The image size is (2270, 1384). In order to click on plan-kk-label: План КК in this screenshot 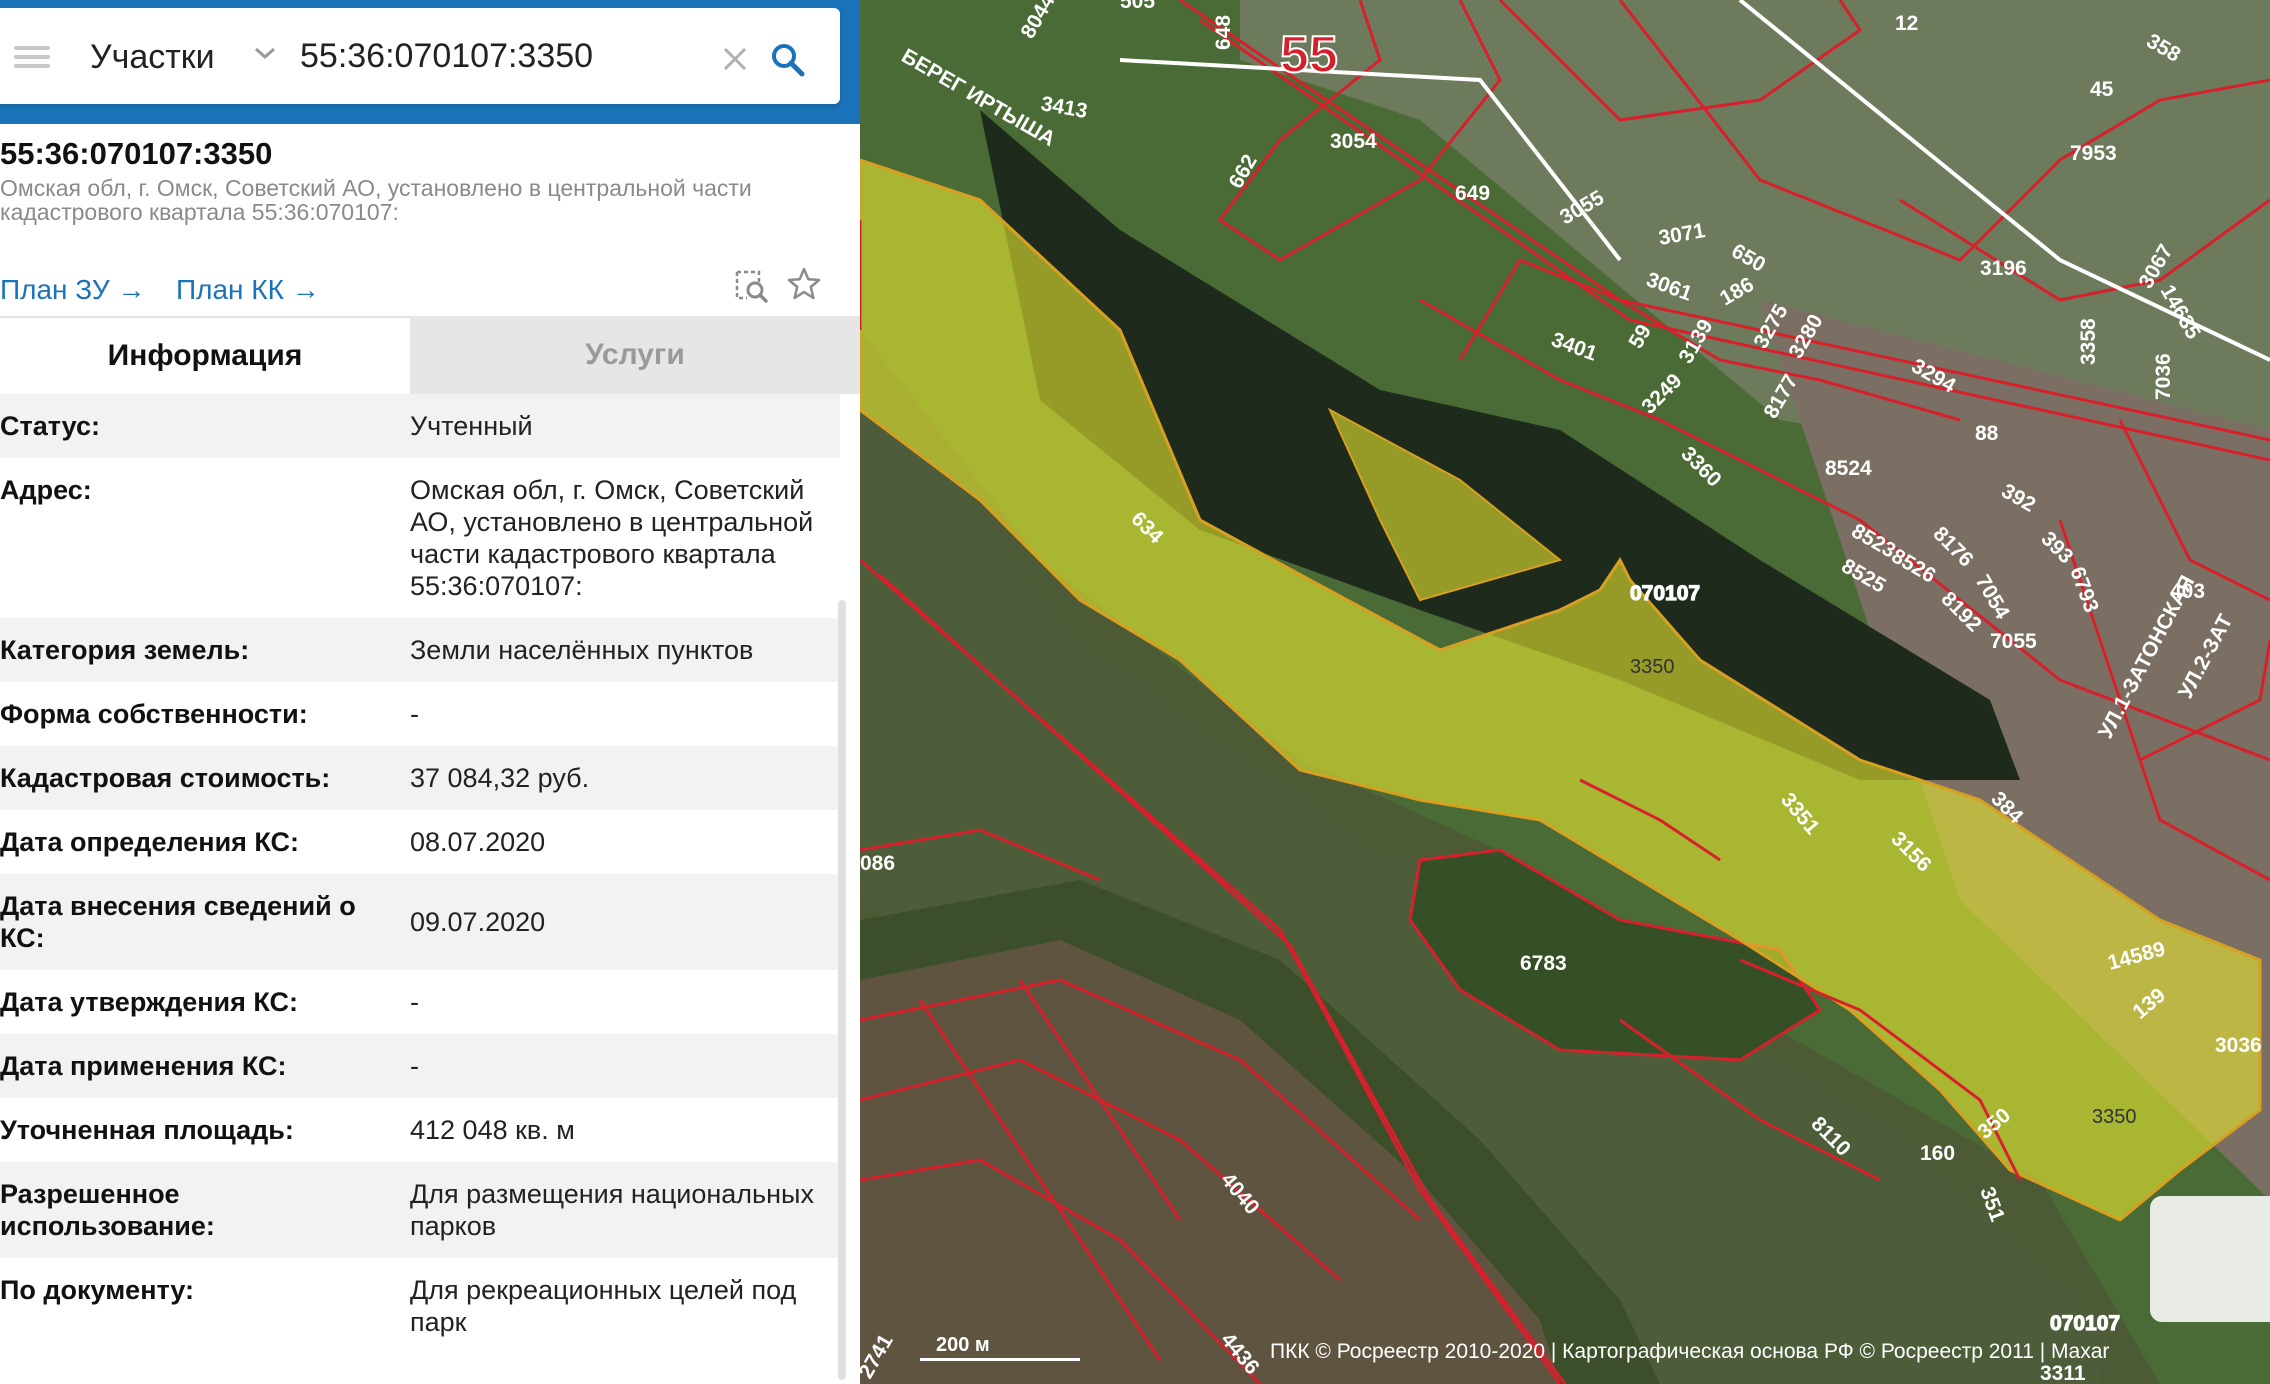, I will do `click(230, 289)`.